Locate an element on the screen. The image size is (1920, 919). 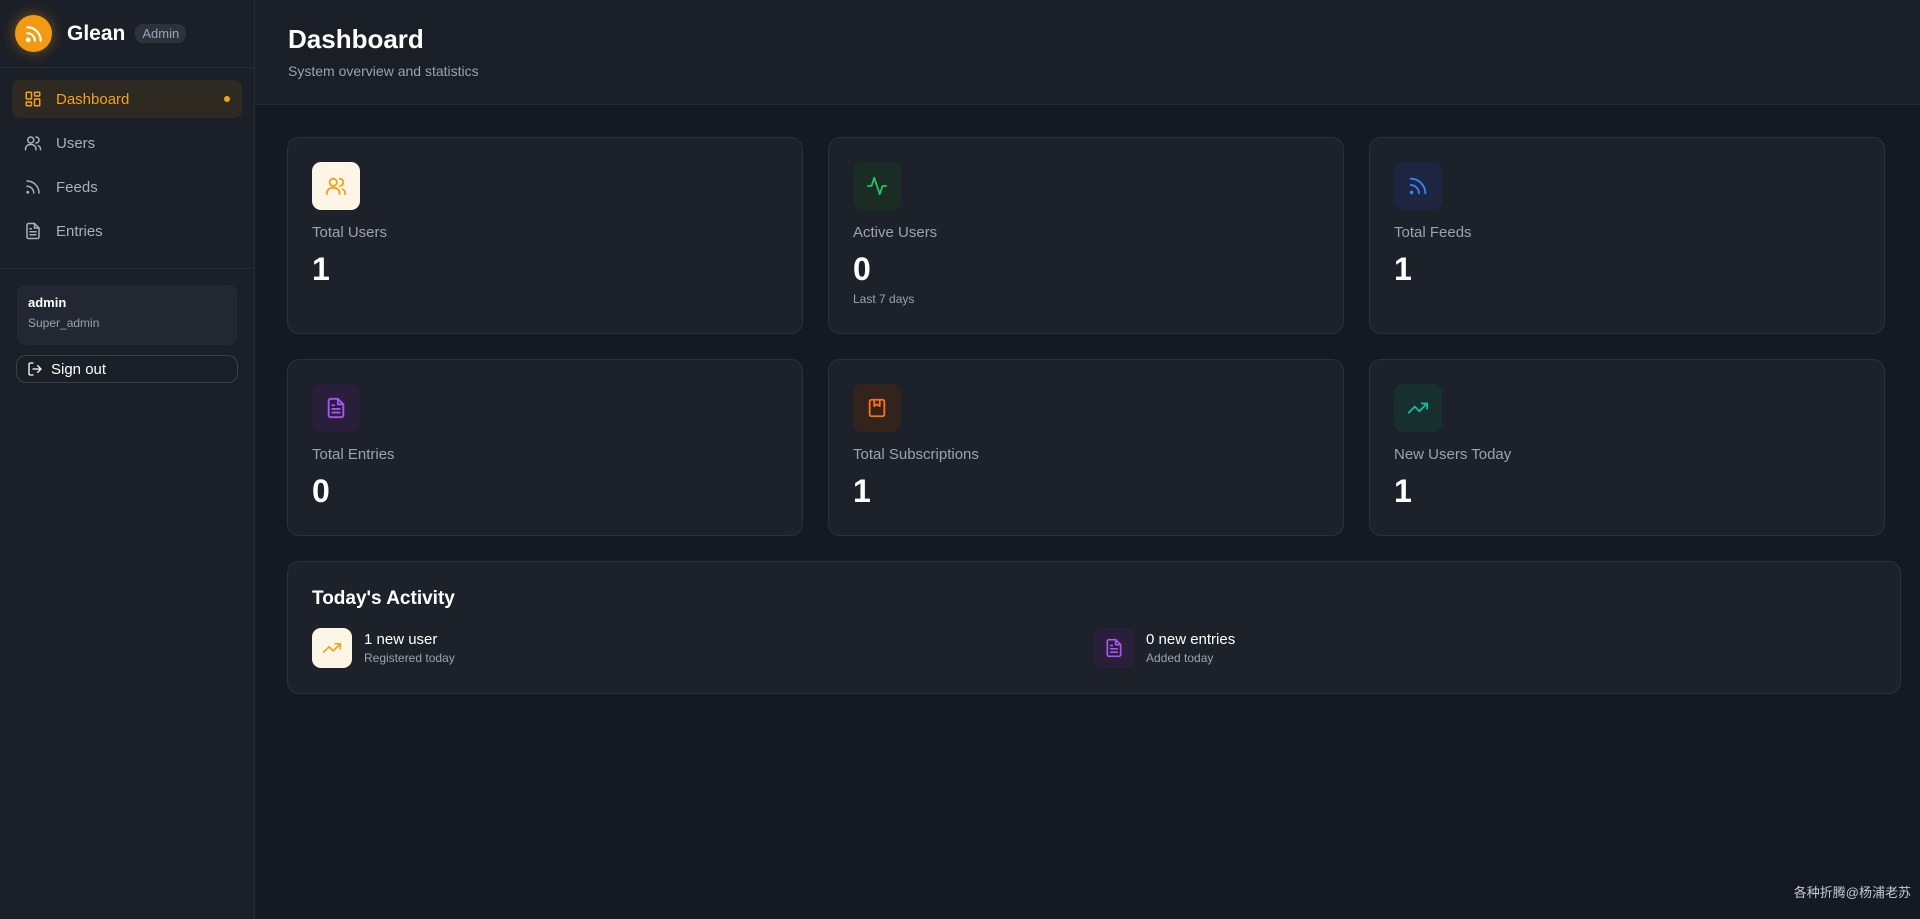
user-name: admin is located at coordinates (47, 302).